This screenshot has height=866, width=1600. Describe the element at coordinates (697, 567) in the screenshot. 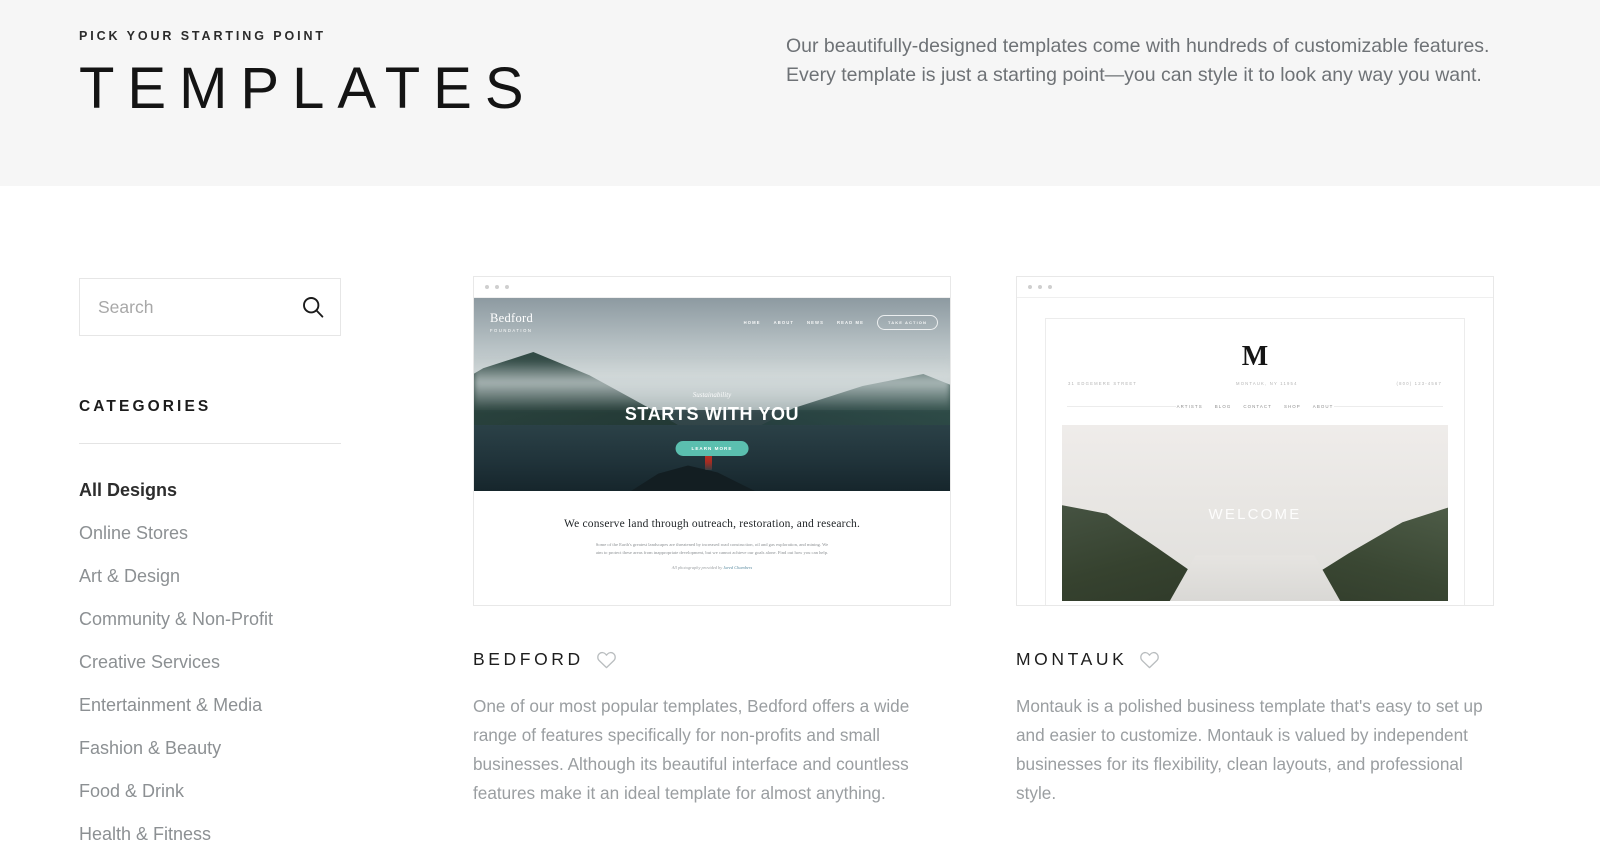

I see `bedford-credit-prefix: All photography provided by` at that location.